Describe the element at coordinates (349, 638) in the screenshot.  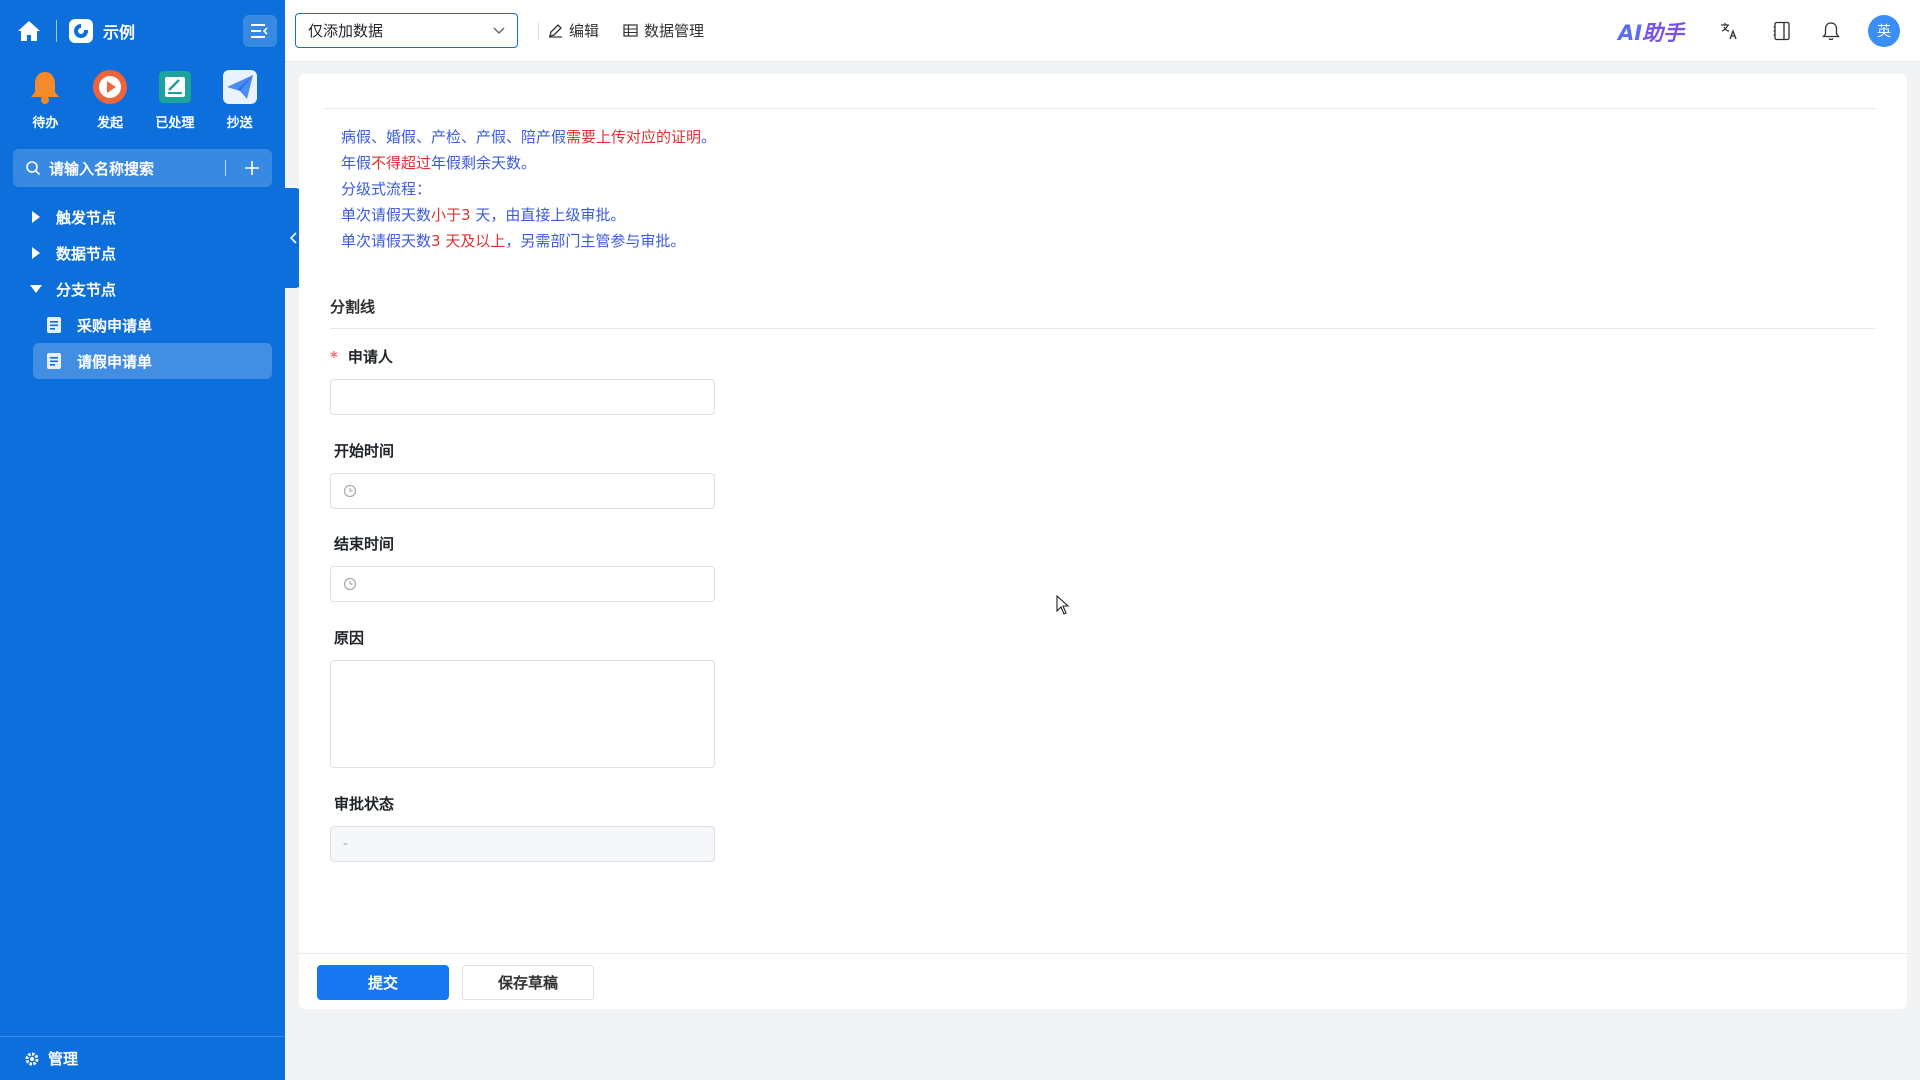
I see `field-label: 原因` at that location.